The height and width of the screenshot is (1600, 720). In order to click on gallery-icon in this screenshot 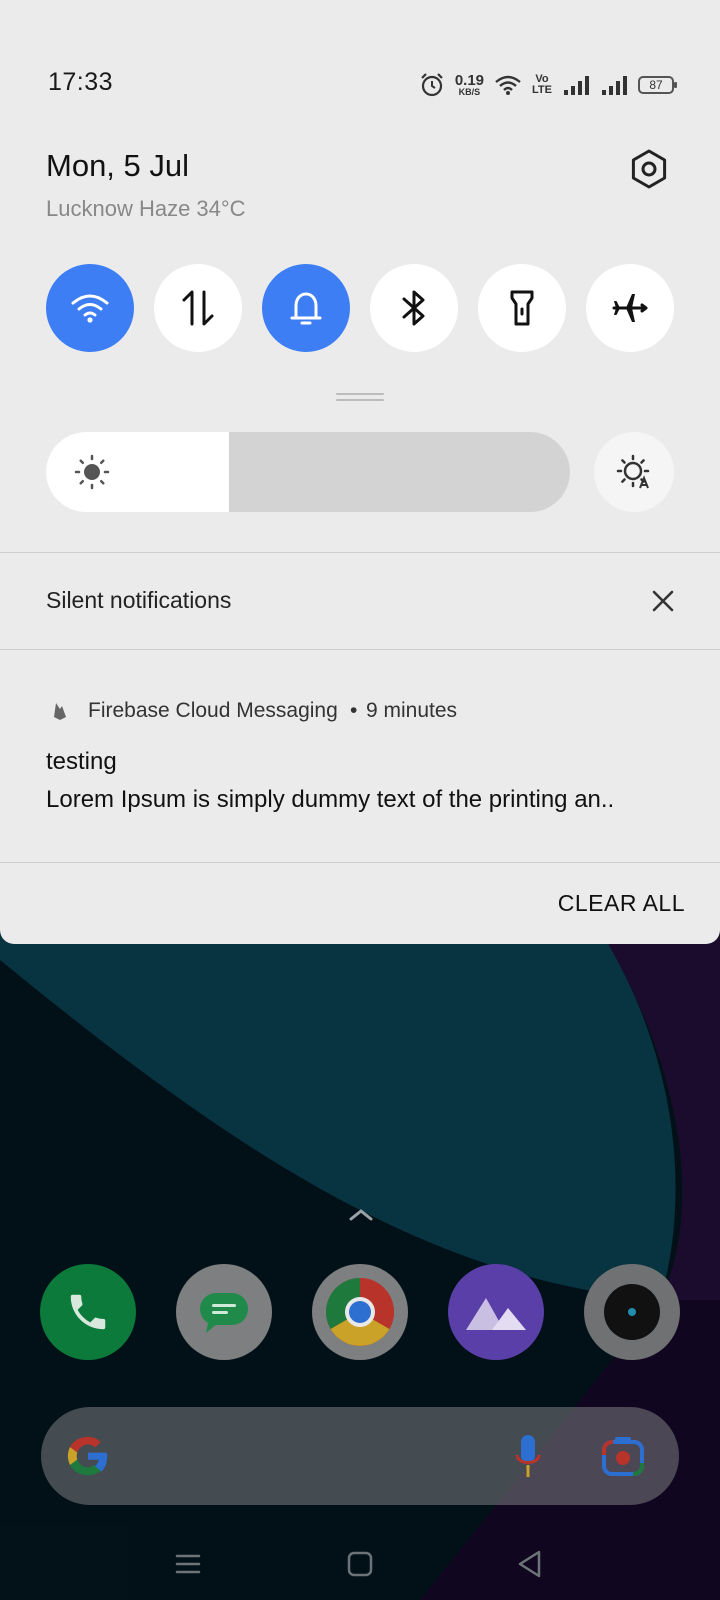, I will do `click(496, 1312)`.